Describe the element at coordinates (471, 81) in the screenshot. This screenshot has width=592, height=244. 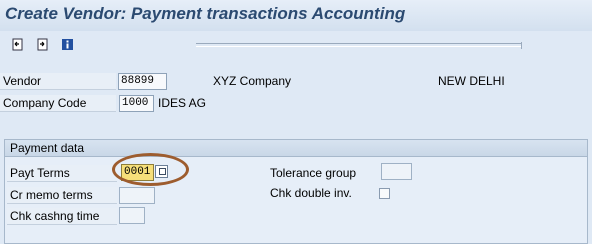
I see `vendor-city: NEW DELHI` at that location.